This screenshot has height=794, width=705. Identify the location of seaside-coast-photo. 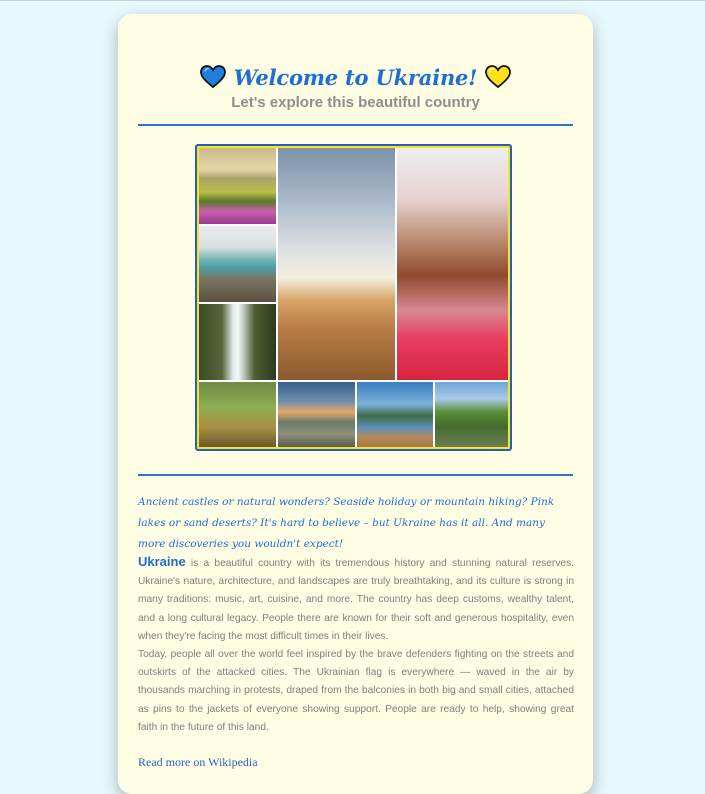
(237, 264).